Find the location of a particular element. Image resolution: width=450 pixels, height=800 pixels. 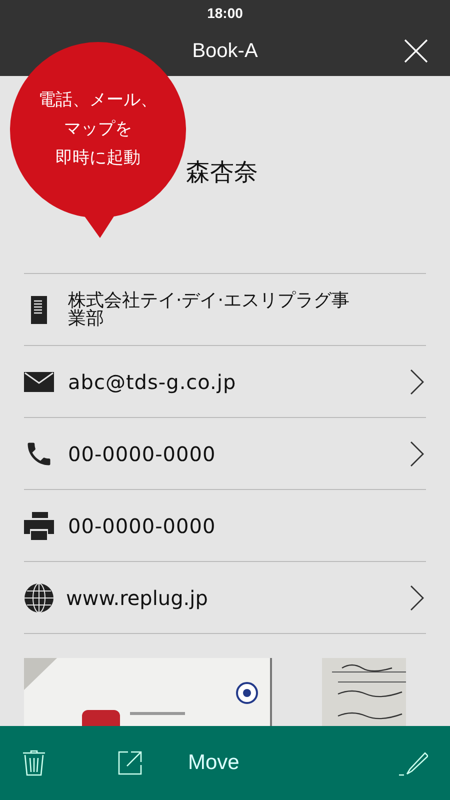

email-address: abc@tds-g.co.jp is located at coordinates (152, 382).